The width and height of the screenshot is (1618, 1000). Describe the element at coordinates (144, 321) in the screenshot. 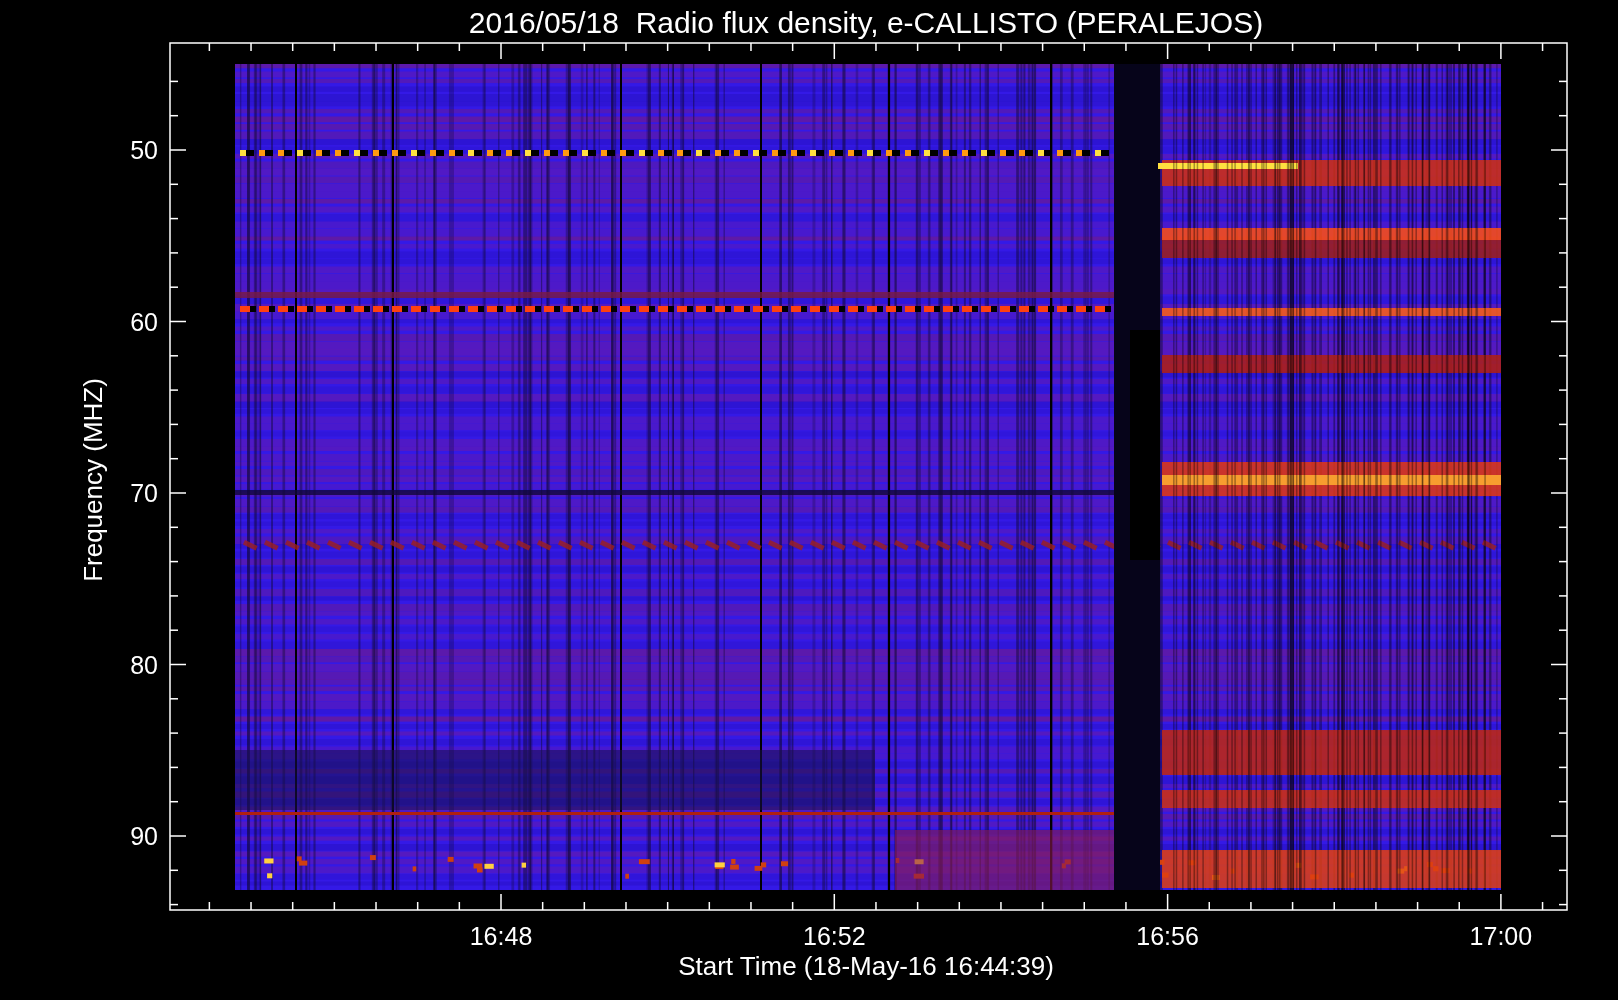

I see `tick-label: 60` at that location.